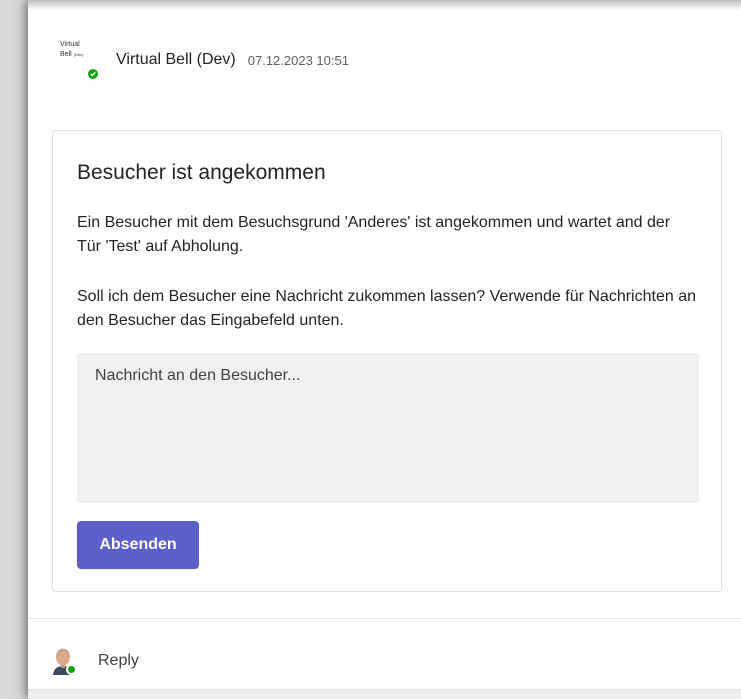 The image size is (741, 699). I want to click on top-shadow-edge, so click(384, 5).